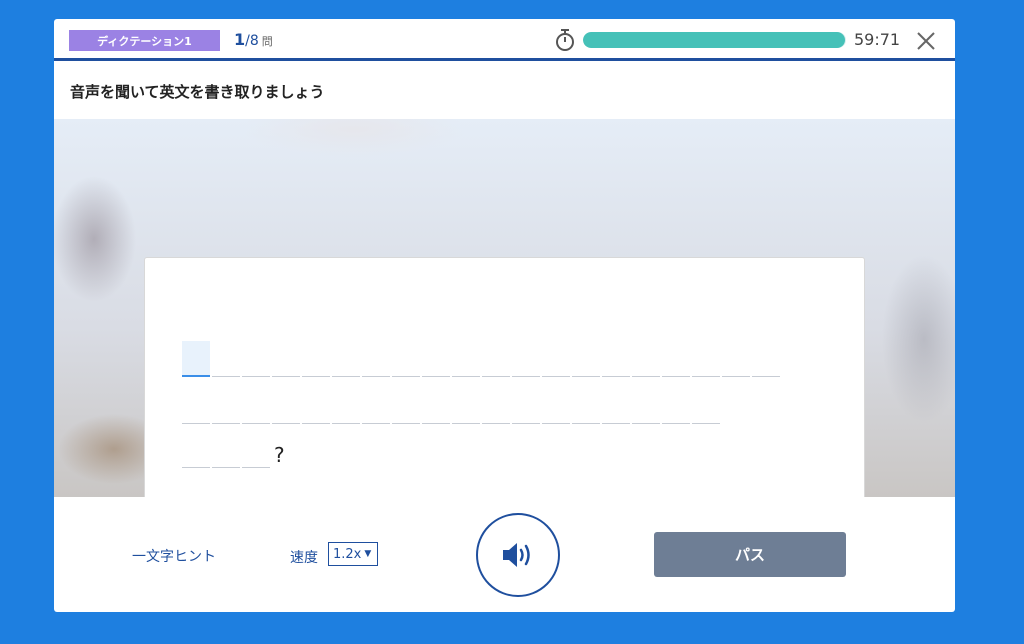  I want to click on hint-button: 一文字ヒント, so click(174, 556).